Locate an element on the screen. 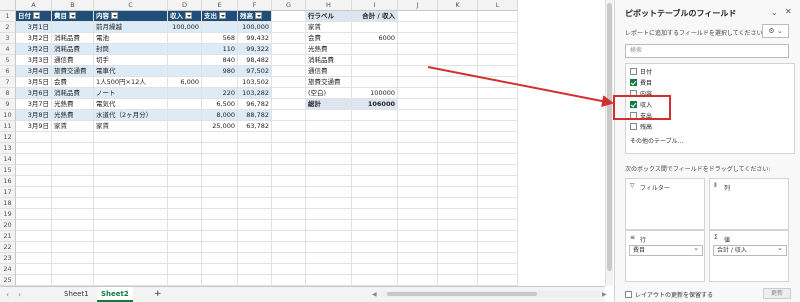 The image size is (800, 302). table-cell: 切手 is located at coordinates (131, 60).